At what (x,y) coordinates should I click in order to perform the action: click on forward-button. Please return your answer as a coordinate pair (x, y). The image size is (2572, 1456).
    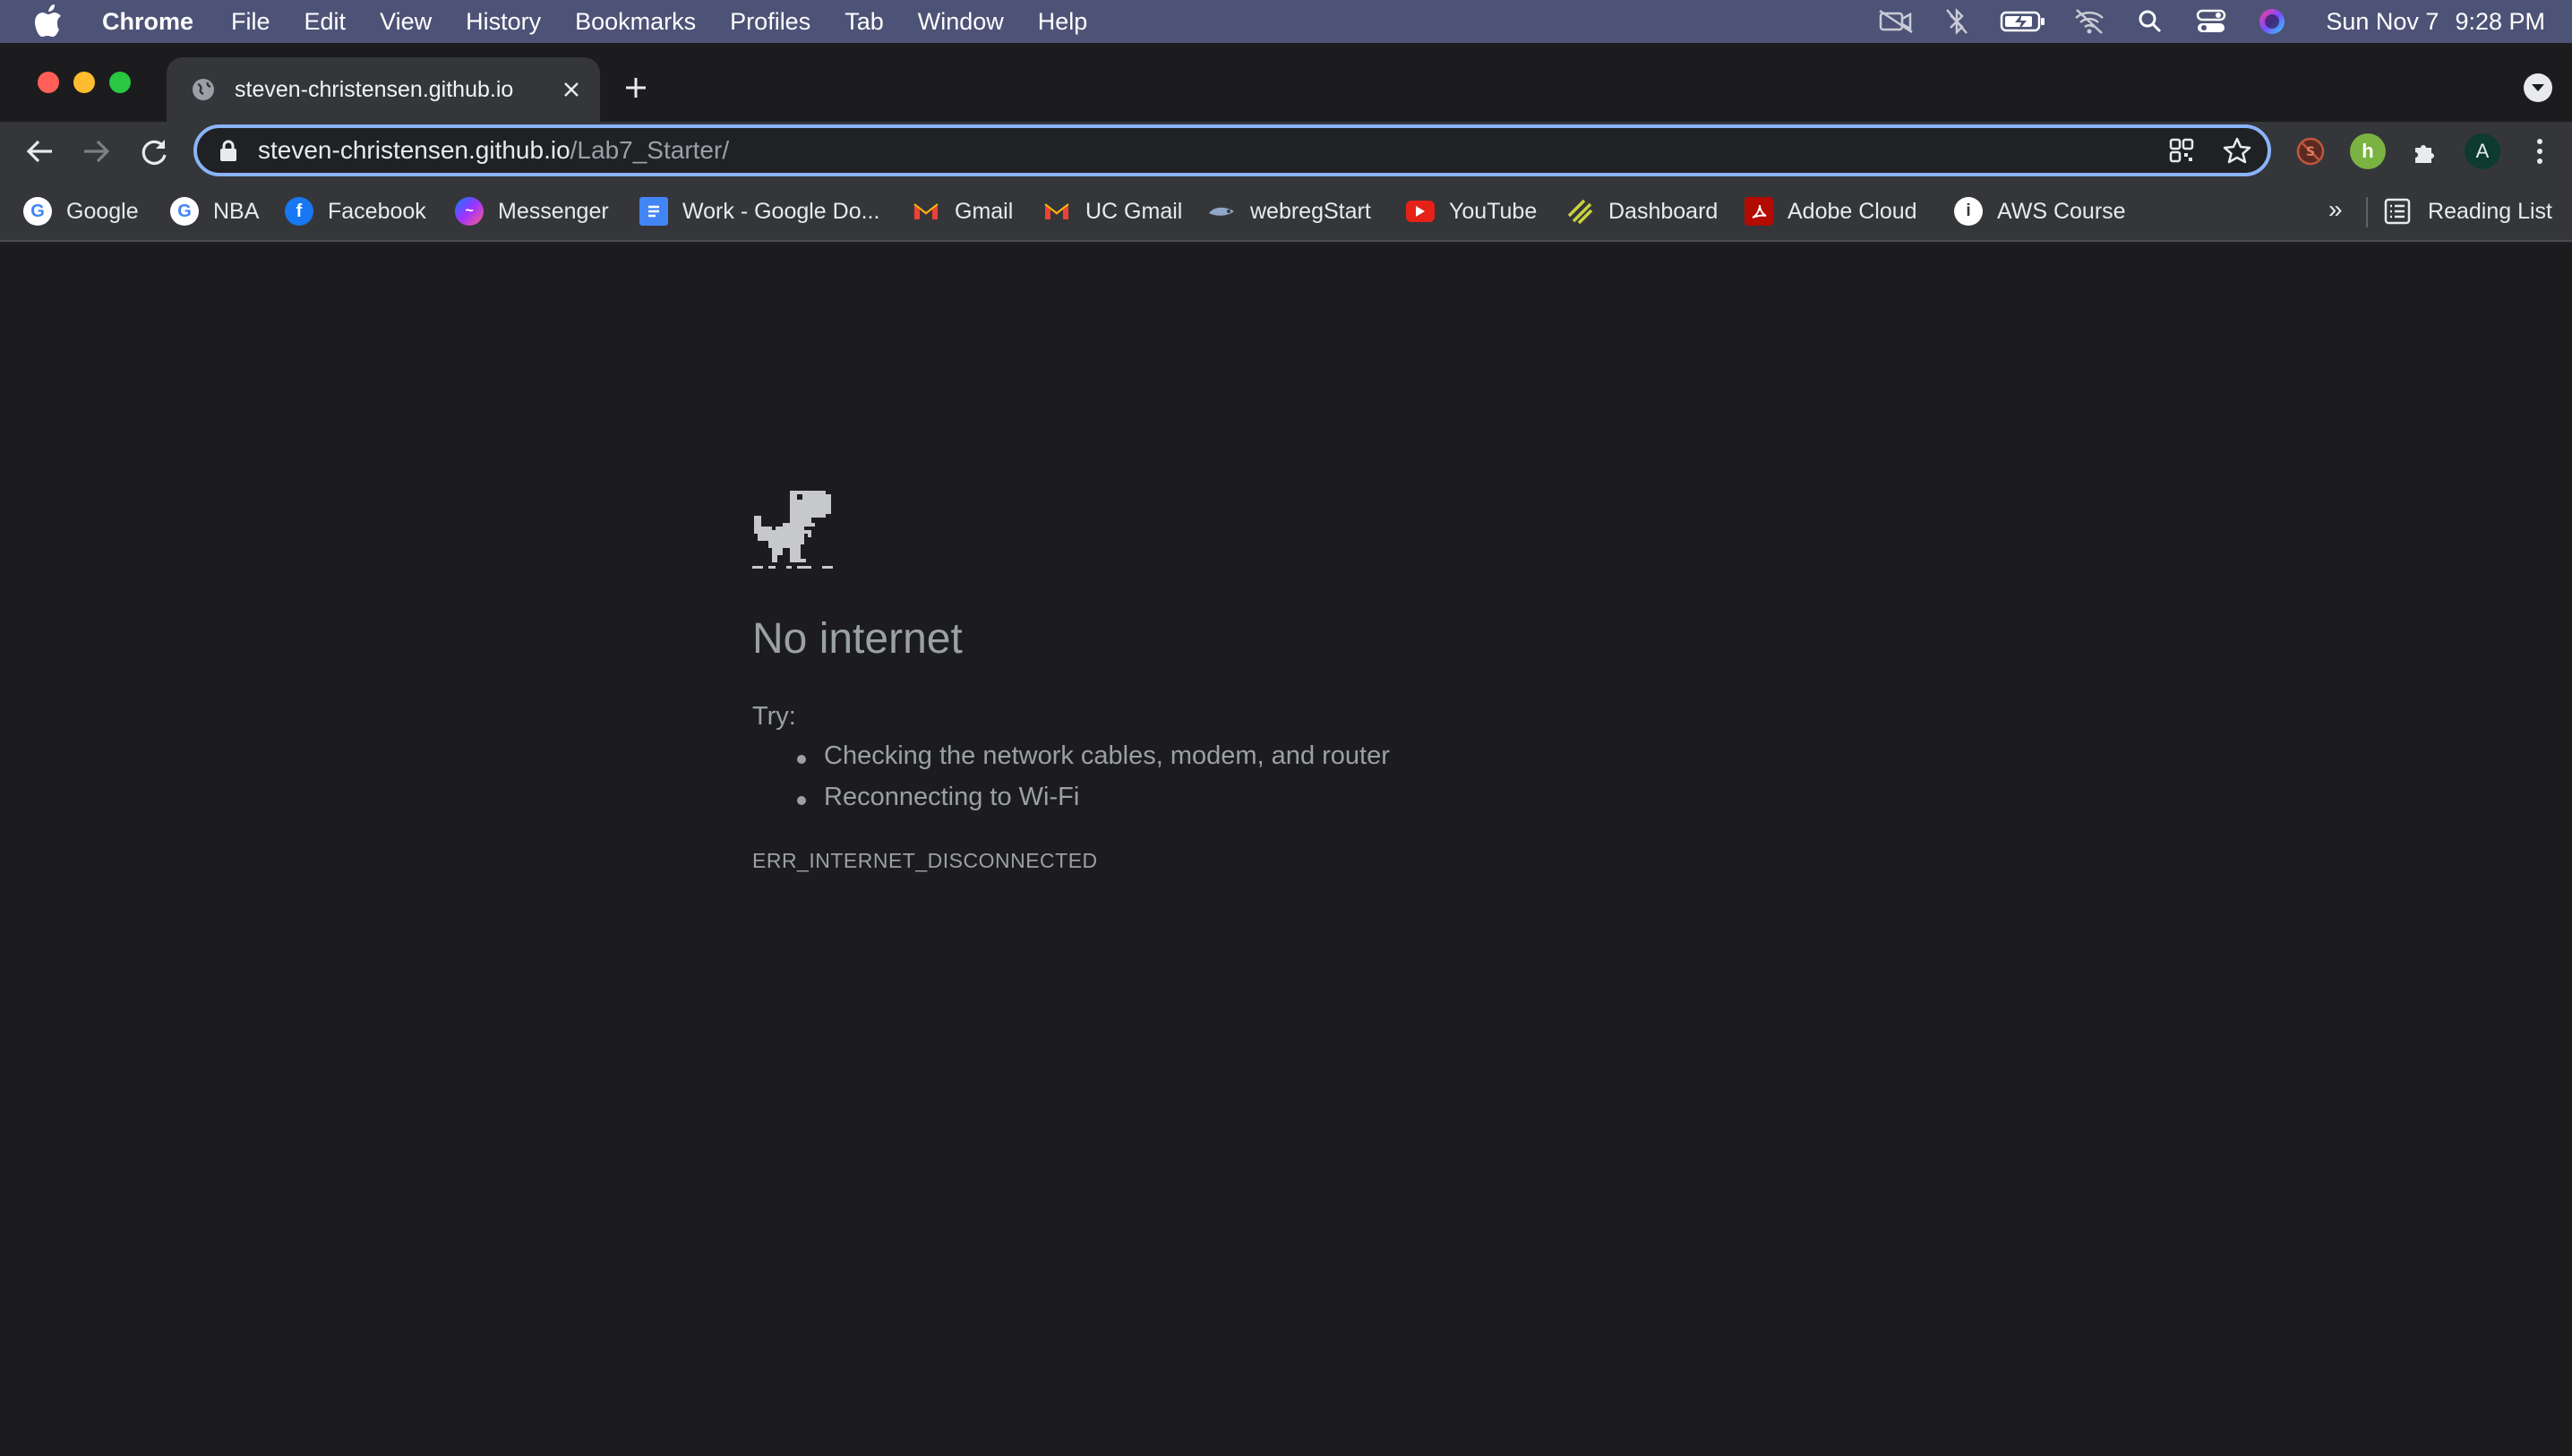
    Looking at the image, I should click on (97, 151).